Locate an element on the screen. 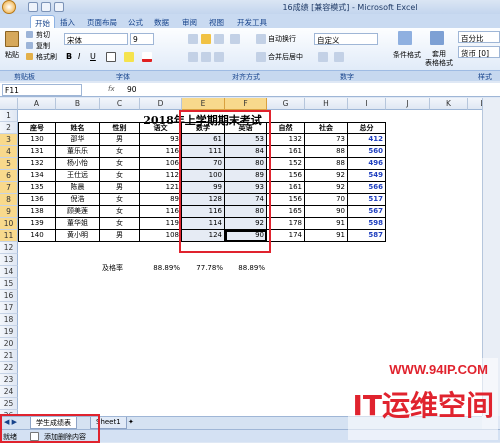 The width and height of the screenshot is (500, 443). col-header-c: C is located at coordinates (120, 104).